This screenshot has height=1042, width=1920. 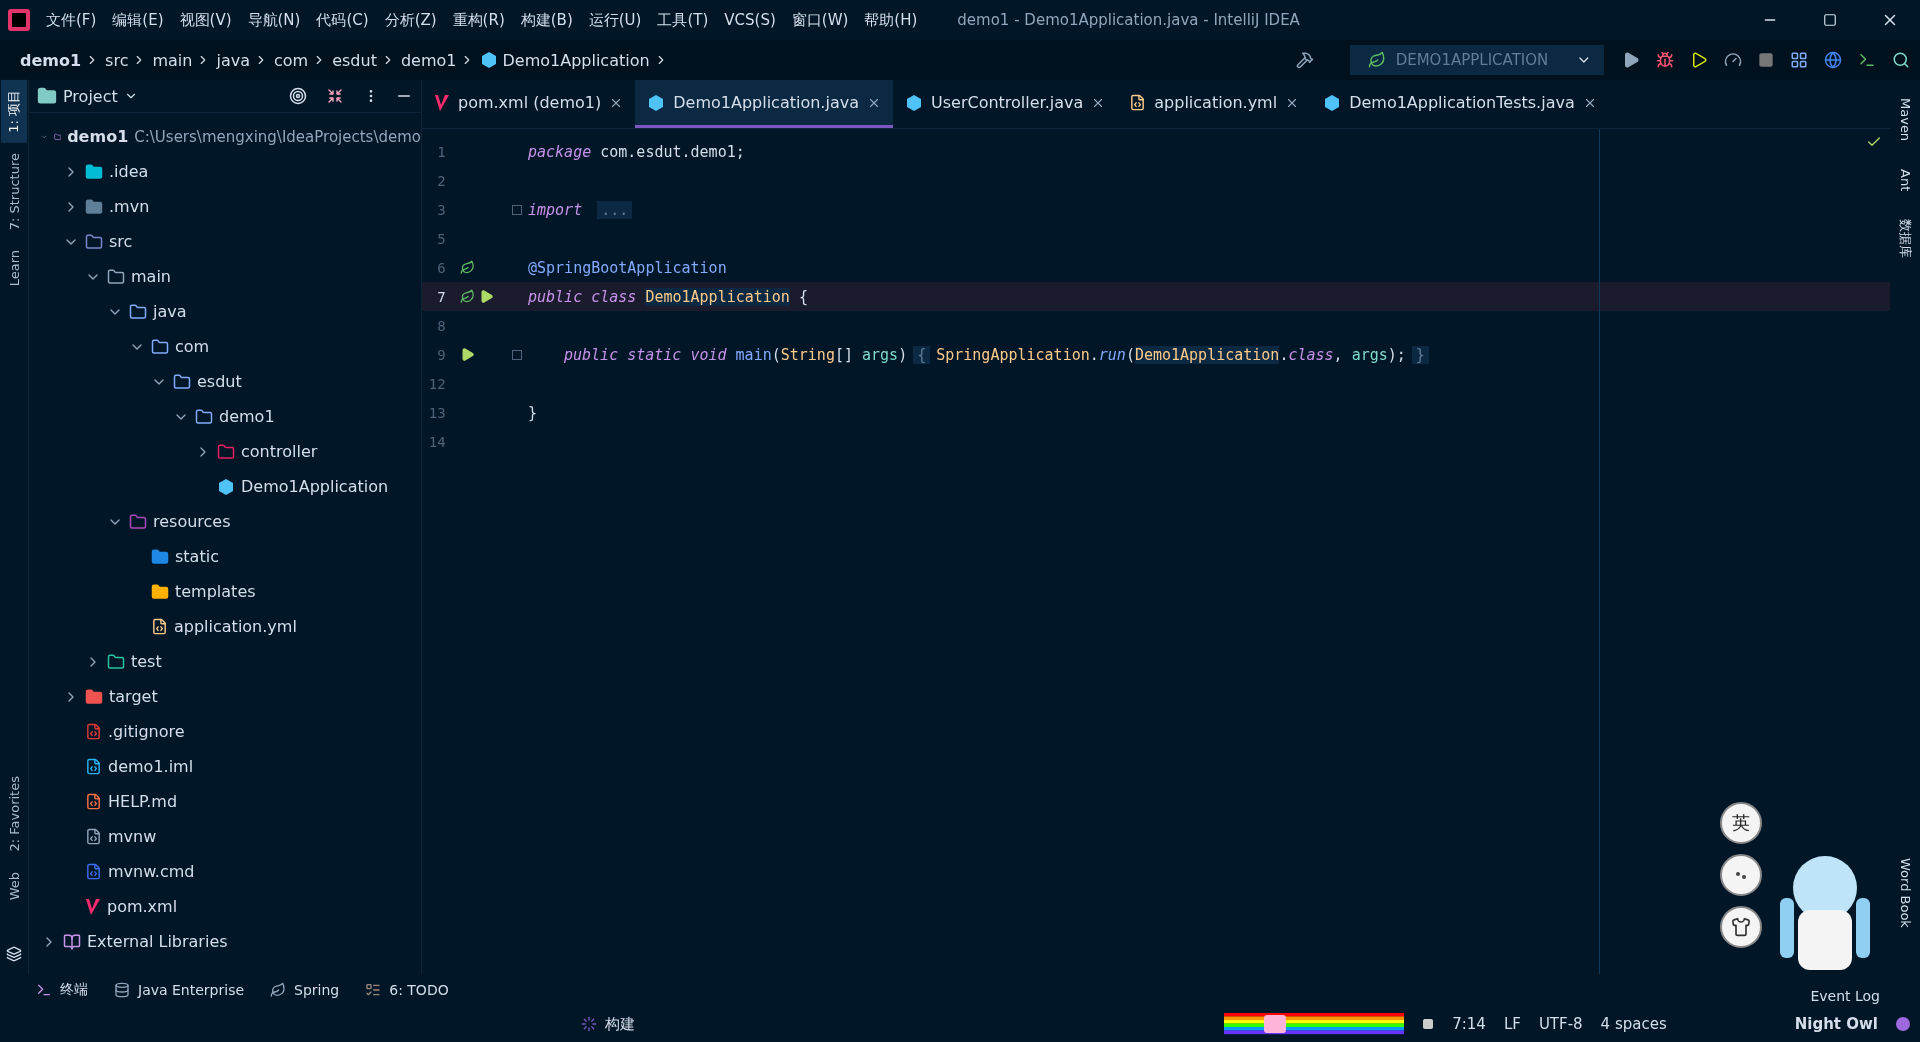 What do you see at coordinates (157, 941) in the screenshot?
I see `tree-item: External Libraries` at bounding box center [157, 941].